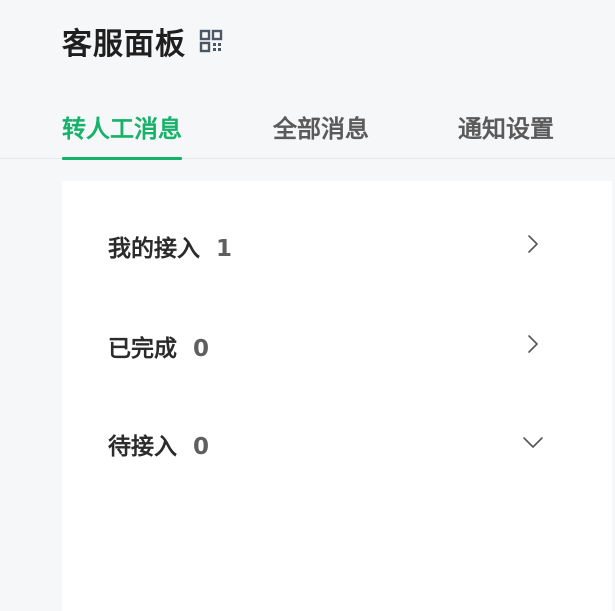 This screenshot has height=611, width=615. I want to click on row-title: 待接入, so click(142, 447).